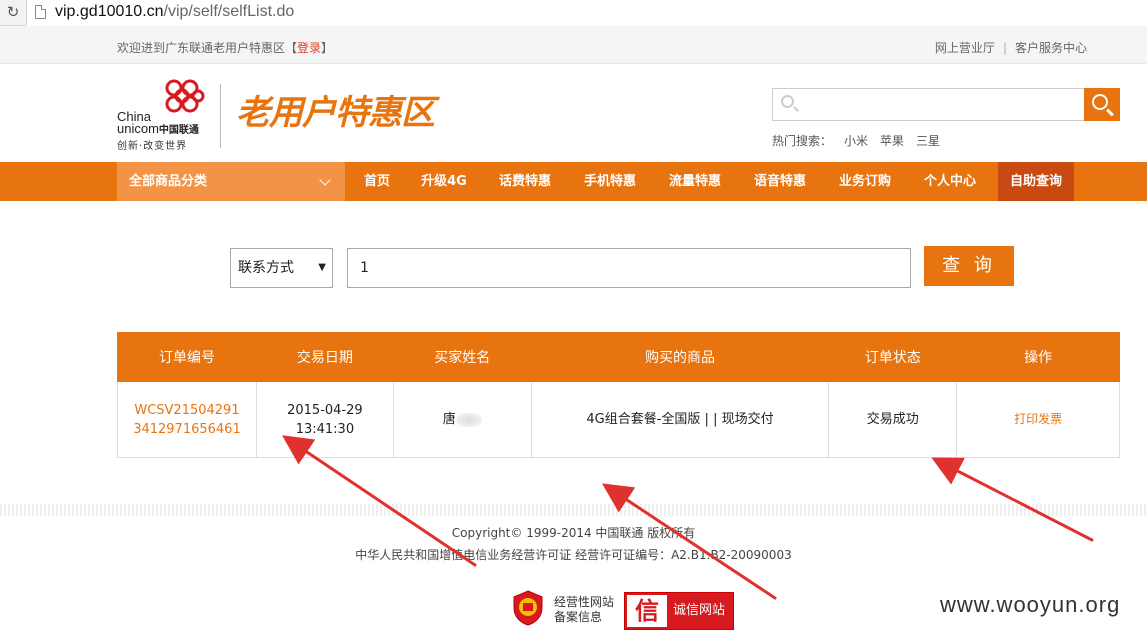  What do you see at coordinates (322, 267) in the screenshot?
I see `dropdown-arrow-icon: ▼` at bounding box center [322, 267].